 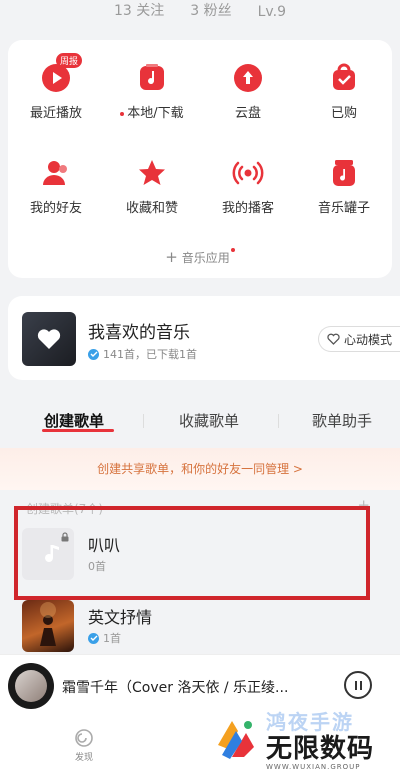 I want to click on level-label: Lv.9, so click(x=272, y=12).